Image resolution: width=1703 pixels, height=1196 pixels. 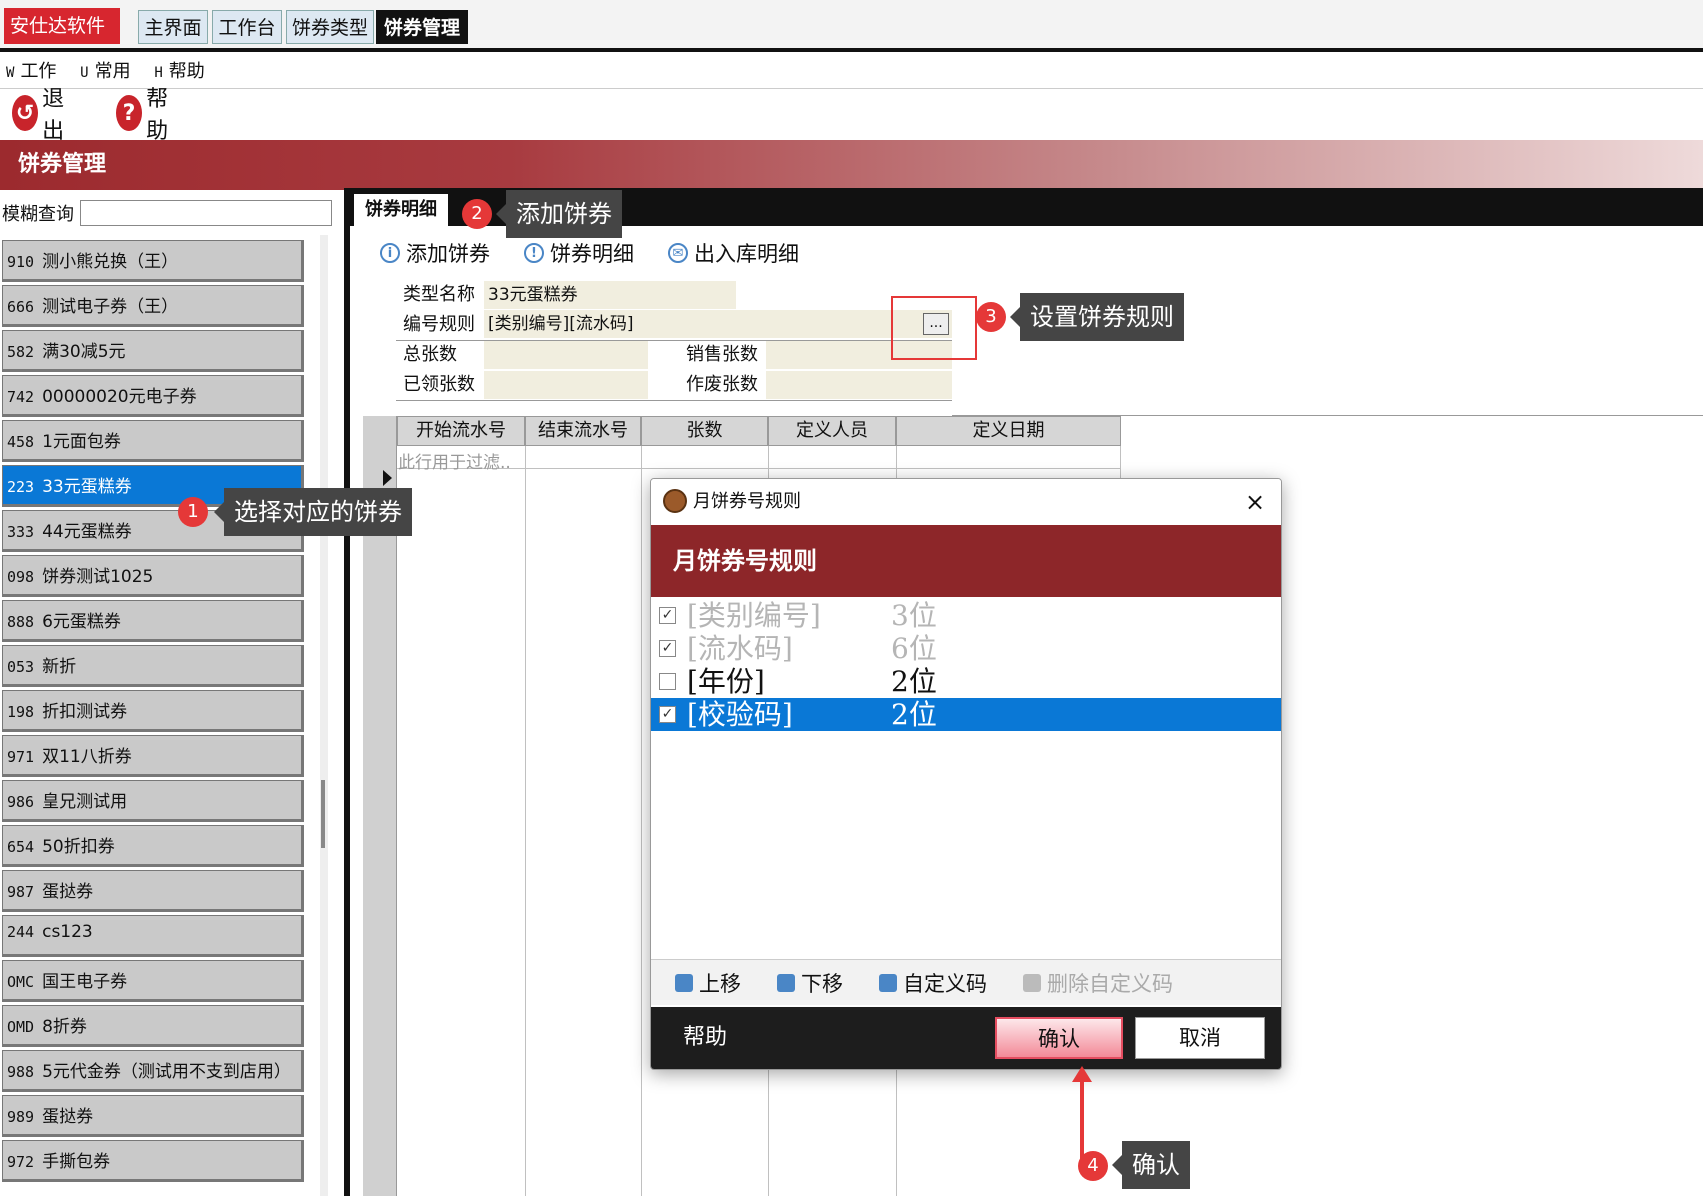 What do you see at coordinates (247, 27) in the screenshot?
I see `tab-workbench: 工作台` at bounding box center [247, 27].